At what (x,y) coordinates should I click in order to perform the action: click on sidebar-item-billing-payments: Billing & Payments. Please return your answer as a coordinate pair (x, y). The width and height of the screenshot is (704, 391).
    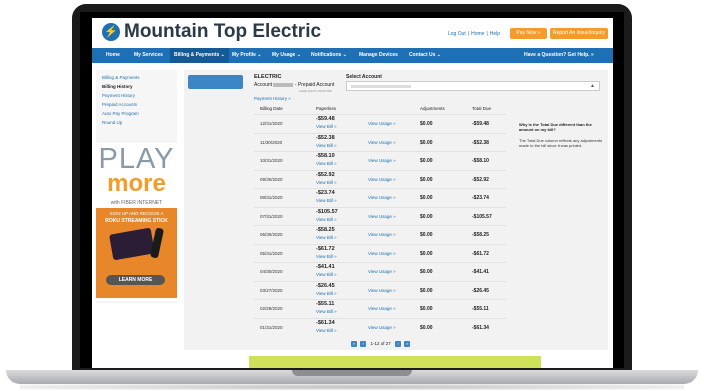
    Looking at the image, I should click on (121, 77).